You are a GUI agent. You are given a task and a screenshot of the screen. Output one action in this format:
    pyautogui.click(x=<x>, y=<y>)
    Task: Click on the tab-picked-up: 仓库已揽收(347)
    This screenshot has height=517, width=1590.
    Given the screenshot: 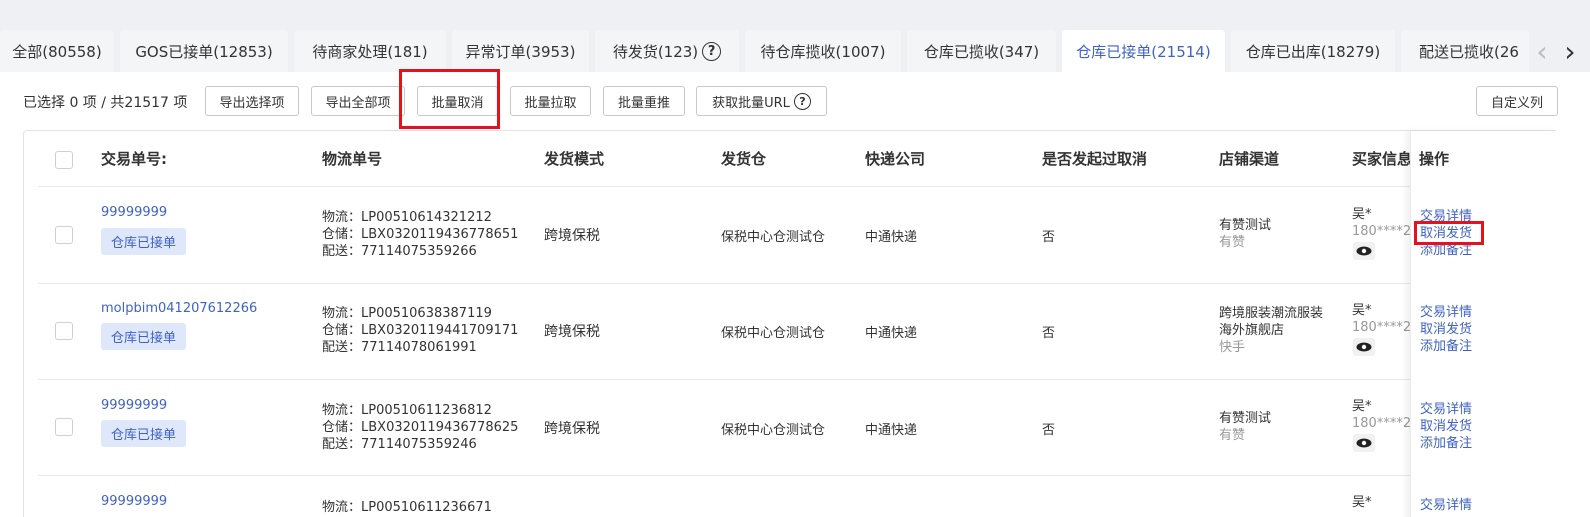 What is the action you would take?
    pyautogui.click(x=981, y=51)
    